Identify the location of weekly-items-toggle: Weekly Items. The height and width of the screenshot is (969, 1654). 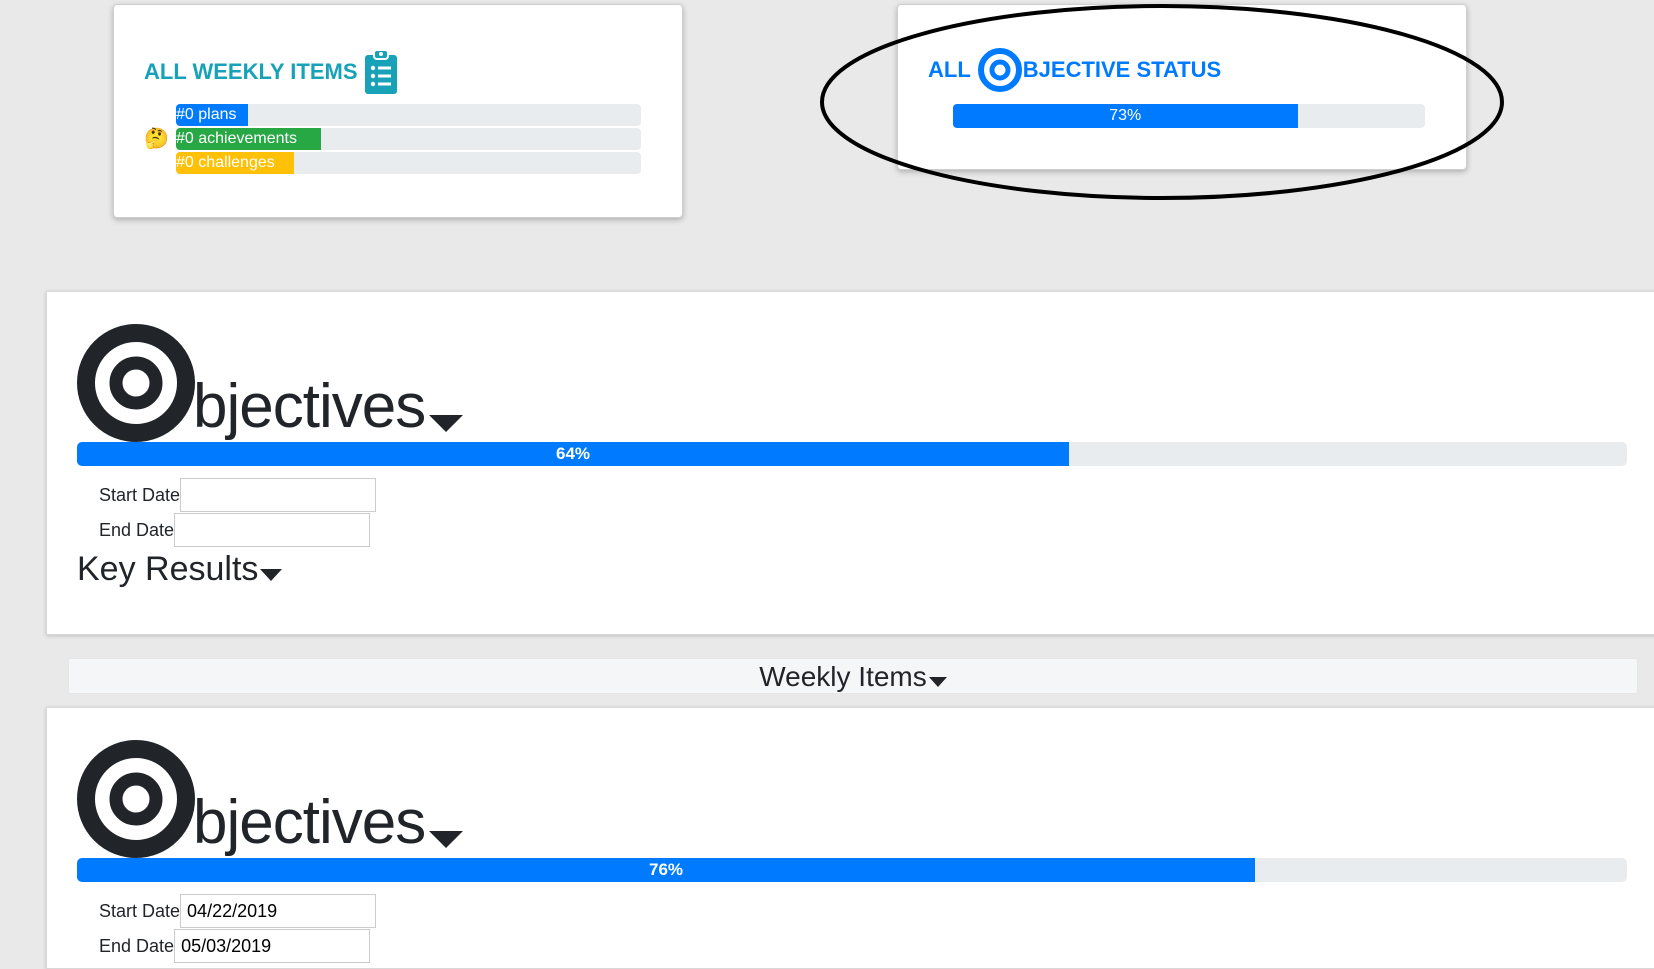
(853, 676).